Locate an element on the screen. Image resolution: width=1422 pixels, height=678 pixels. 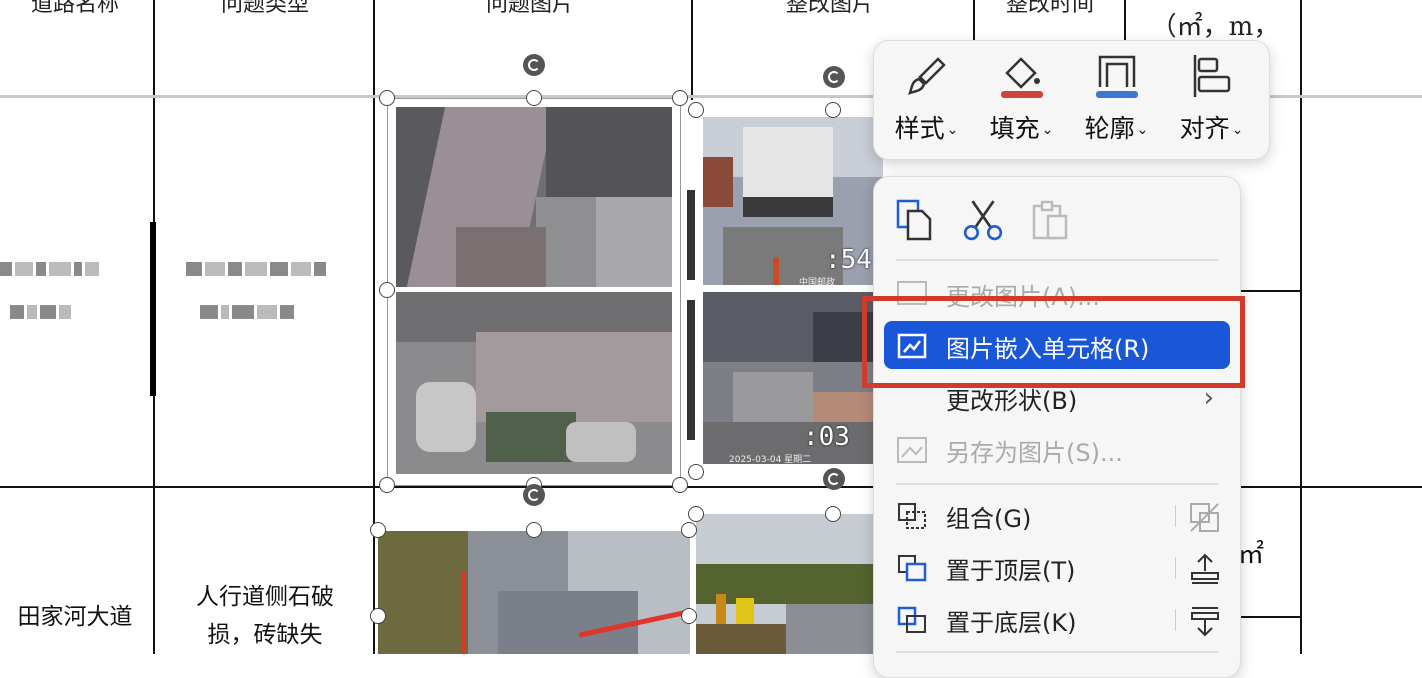
group-icon is located at coordinates (912, 516).